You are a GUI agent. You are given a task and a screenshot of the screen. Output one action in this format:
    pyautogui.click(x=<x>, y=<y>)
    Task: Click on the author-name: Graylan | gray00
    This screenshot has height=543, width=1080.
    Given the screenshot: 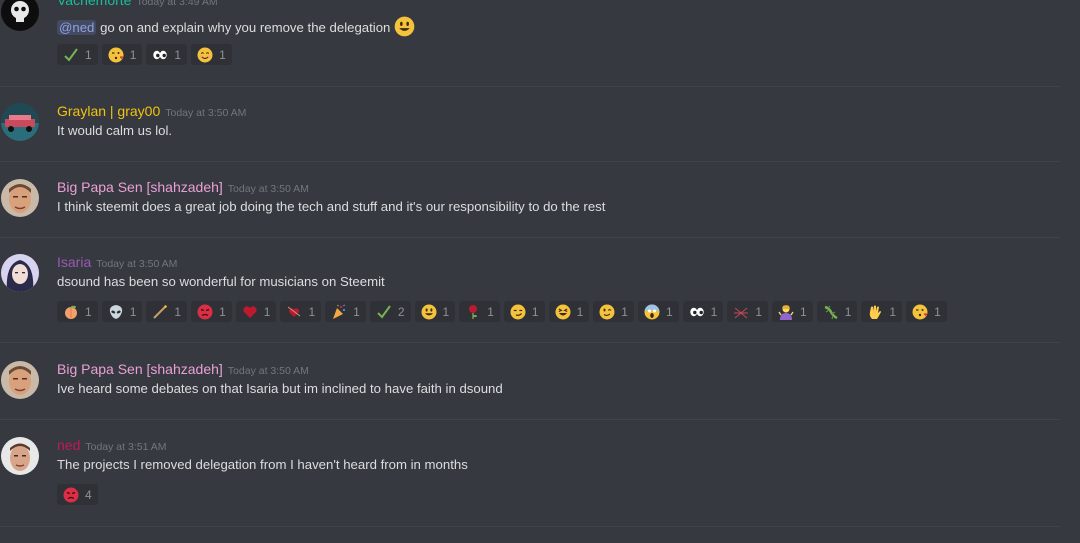 What is the action you would take?
    pyautogui.click(x=108, y=111)
    